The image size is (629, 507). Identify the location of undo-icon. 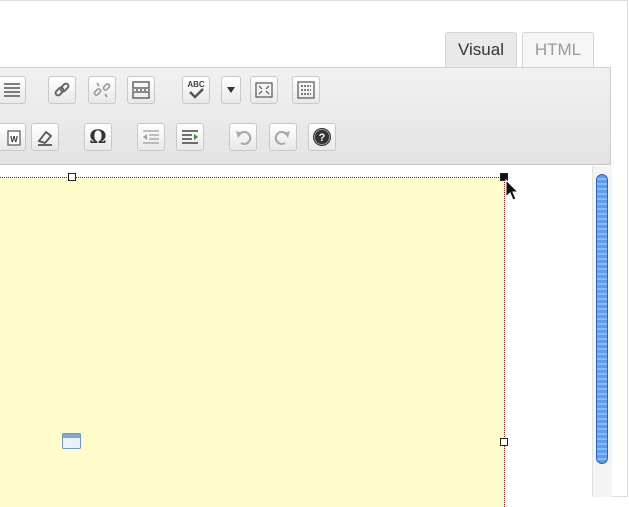
(244, 138).